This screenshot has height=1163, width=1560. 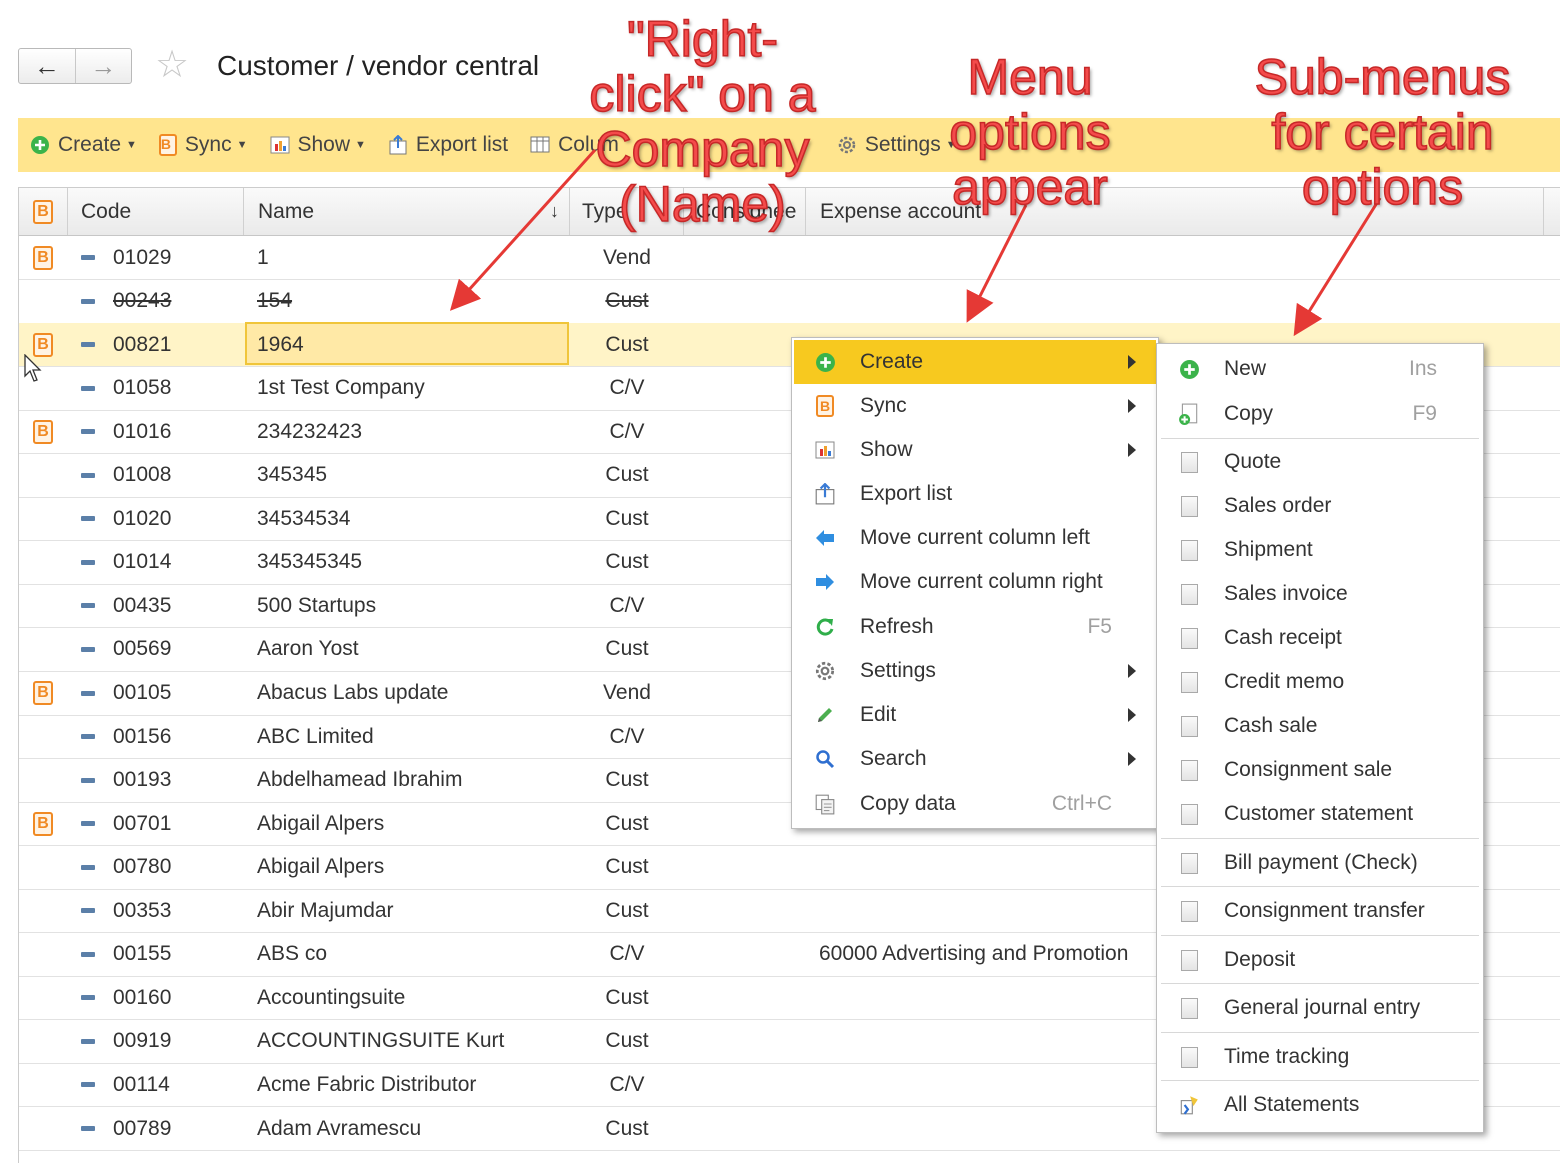 What do you see at coordinates (1030, 77) in the screenshot?
I see `annotation-line: Menu` at bounding box center [1030, 77].